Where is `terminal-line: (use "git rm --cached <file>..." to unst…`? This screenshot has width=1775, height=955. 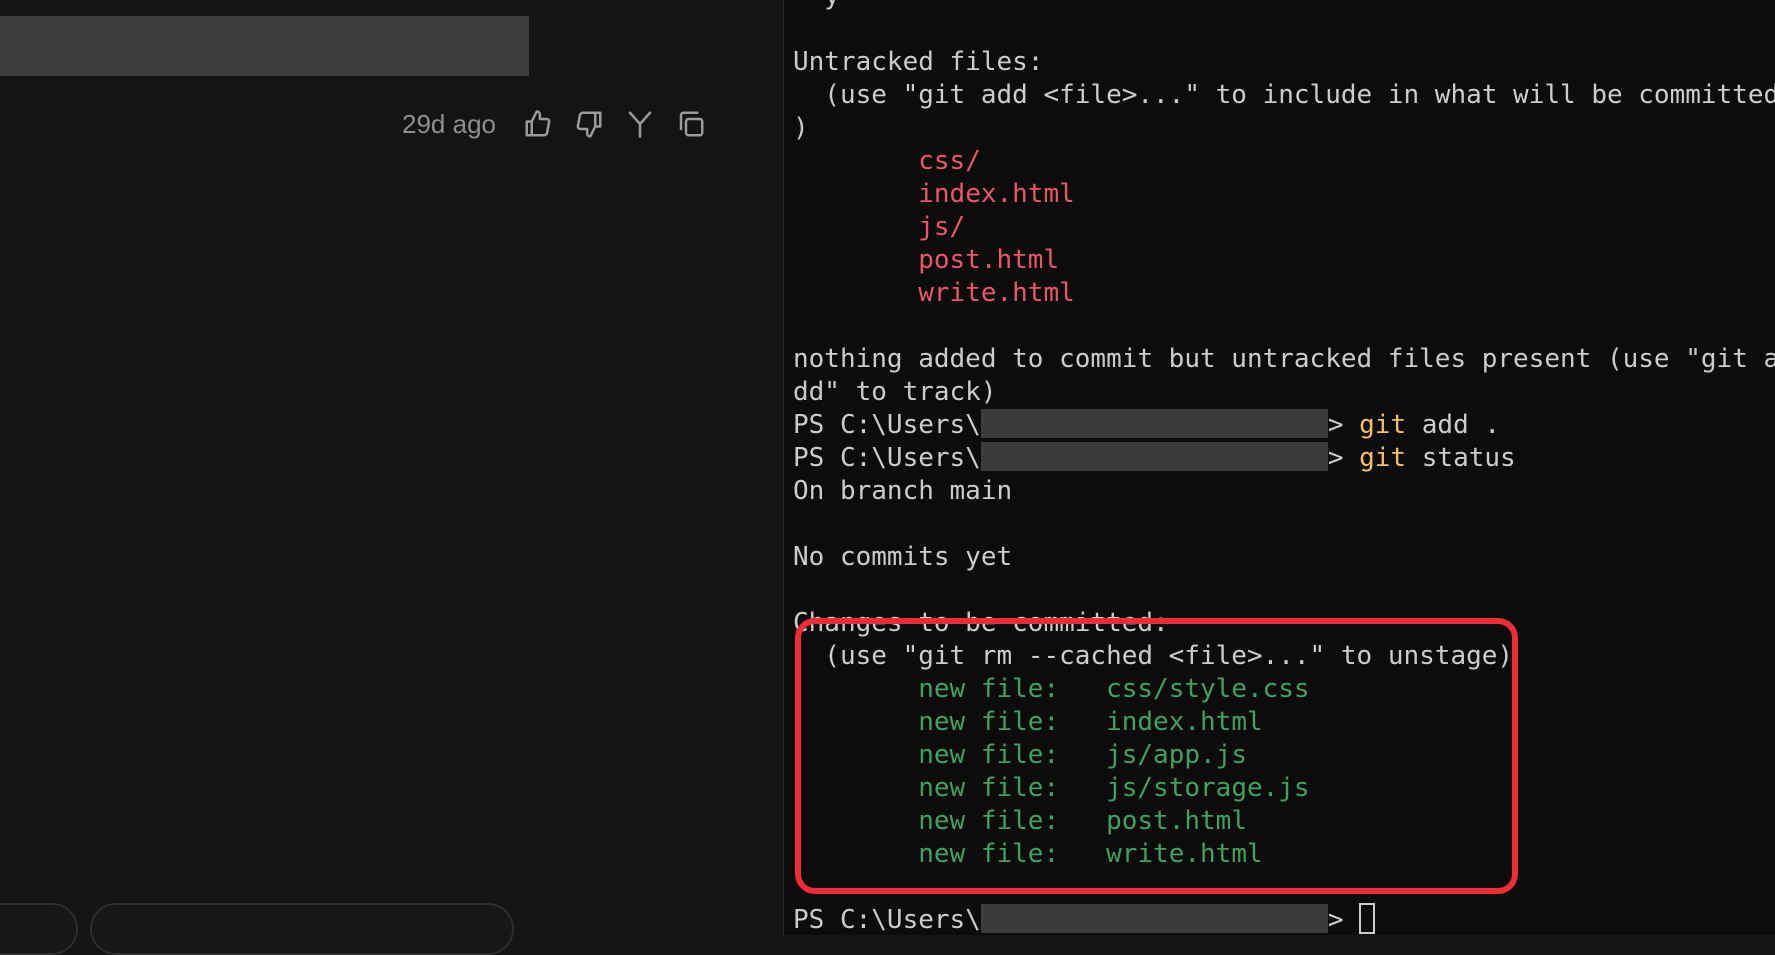
terminal-line: (use "git rm --cached <file>..." to unst… is located at coordinates (1153, 656).